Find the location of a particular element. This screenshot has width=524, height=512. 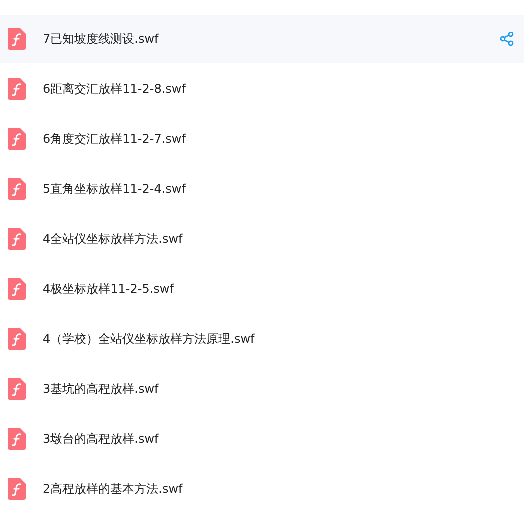

file-name: 2高程放样的基本方法.swf is located at coordinates (113, 489).